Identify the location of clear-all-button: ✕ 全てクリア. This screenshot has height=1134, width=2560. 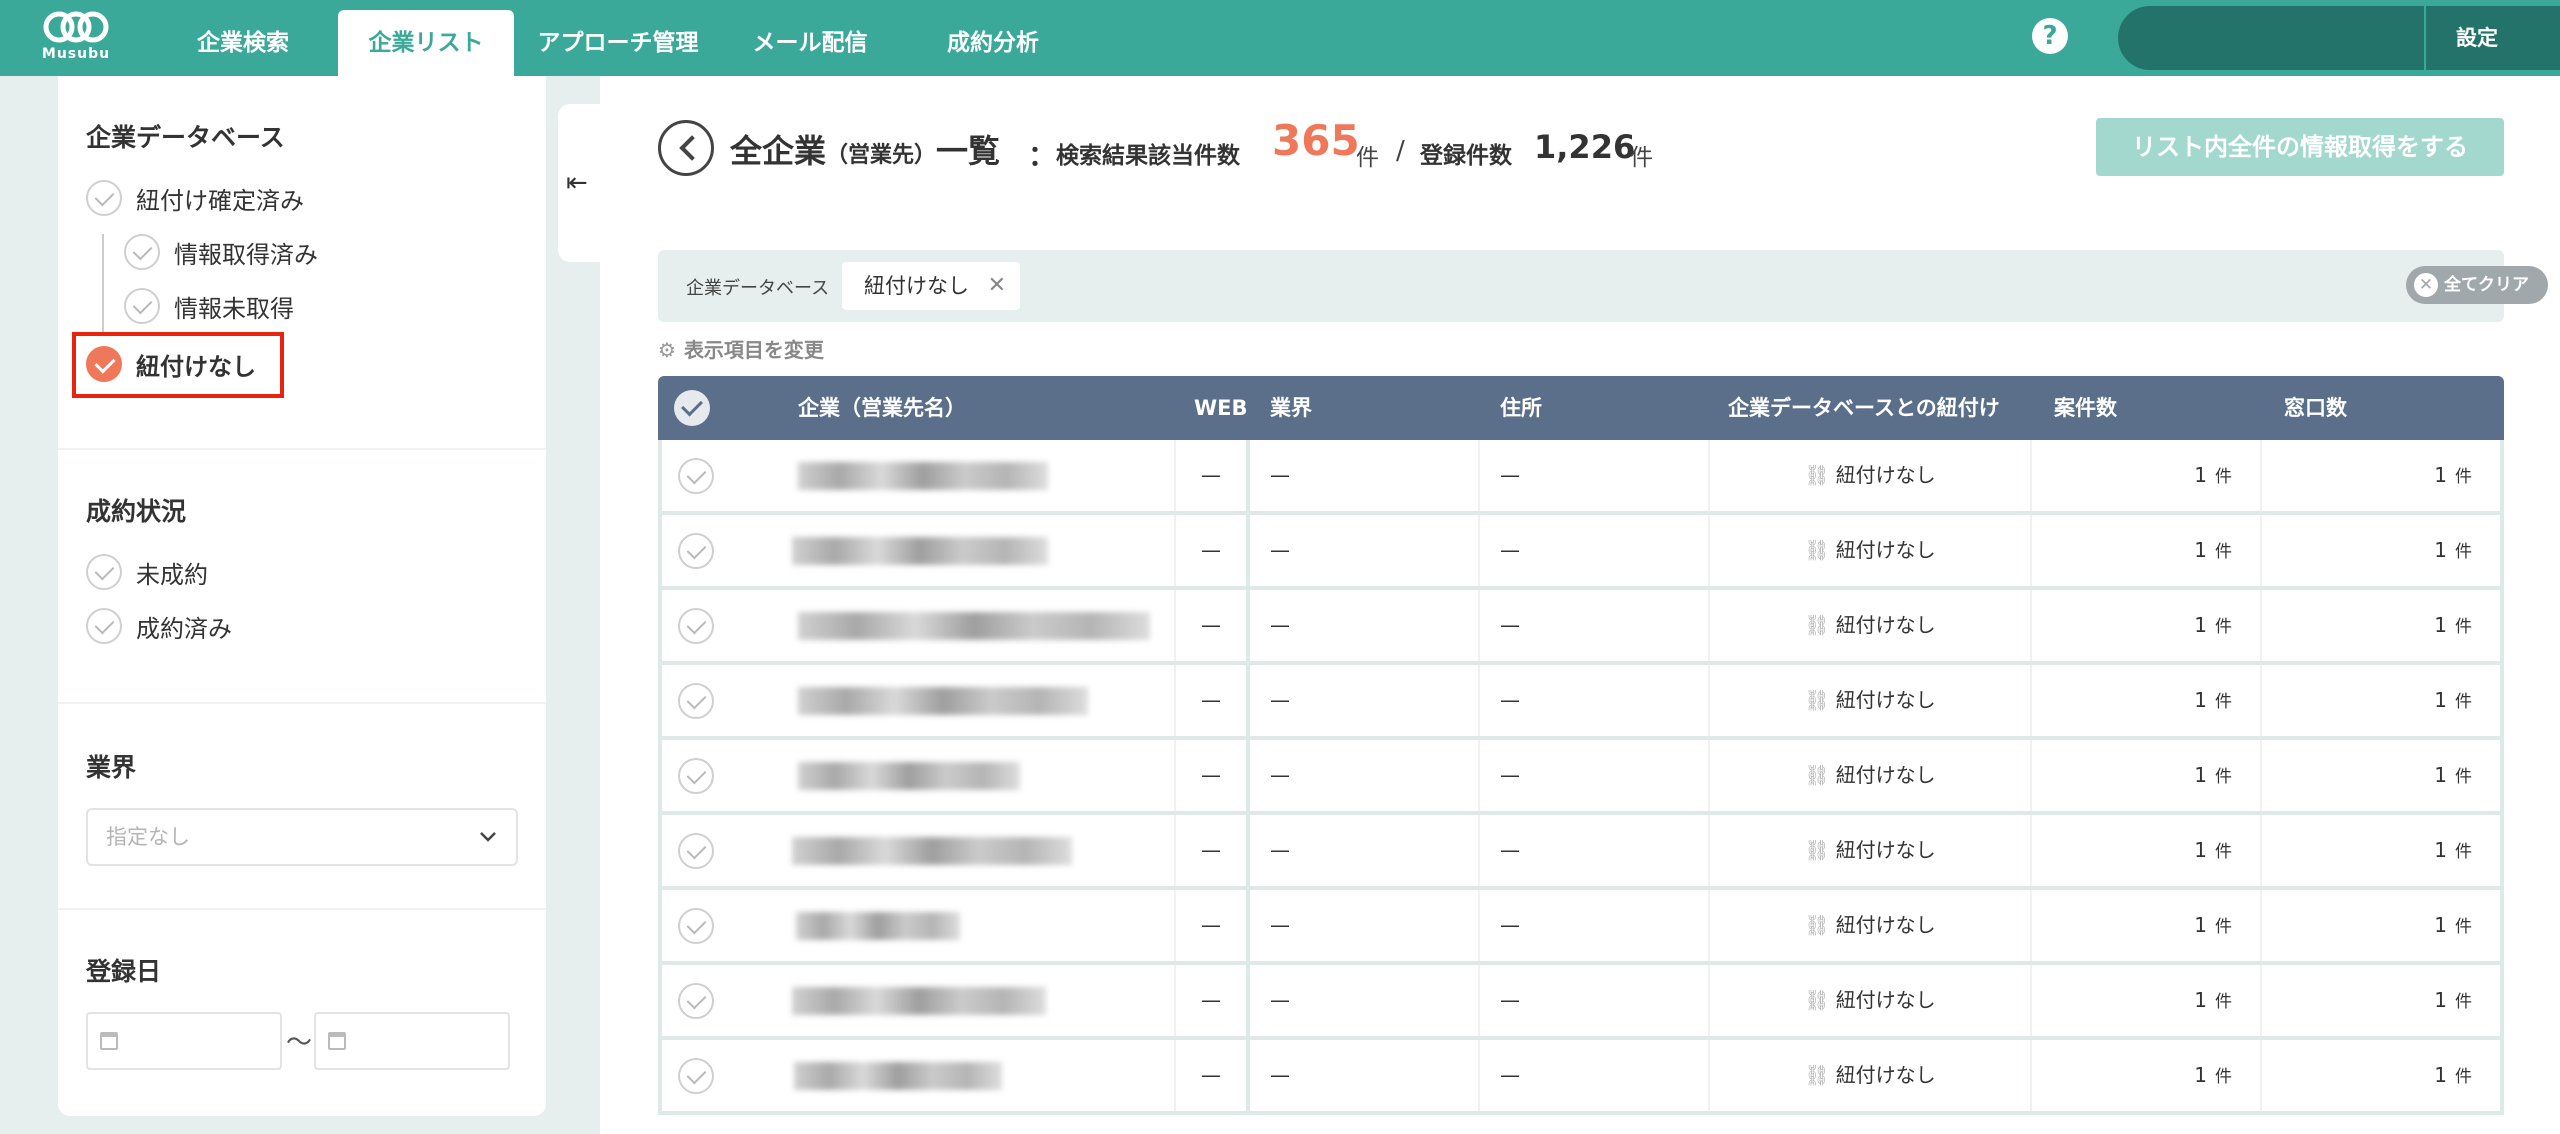
(2477, 285).